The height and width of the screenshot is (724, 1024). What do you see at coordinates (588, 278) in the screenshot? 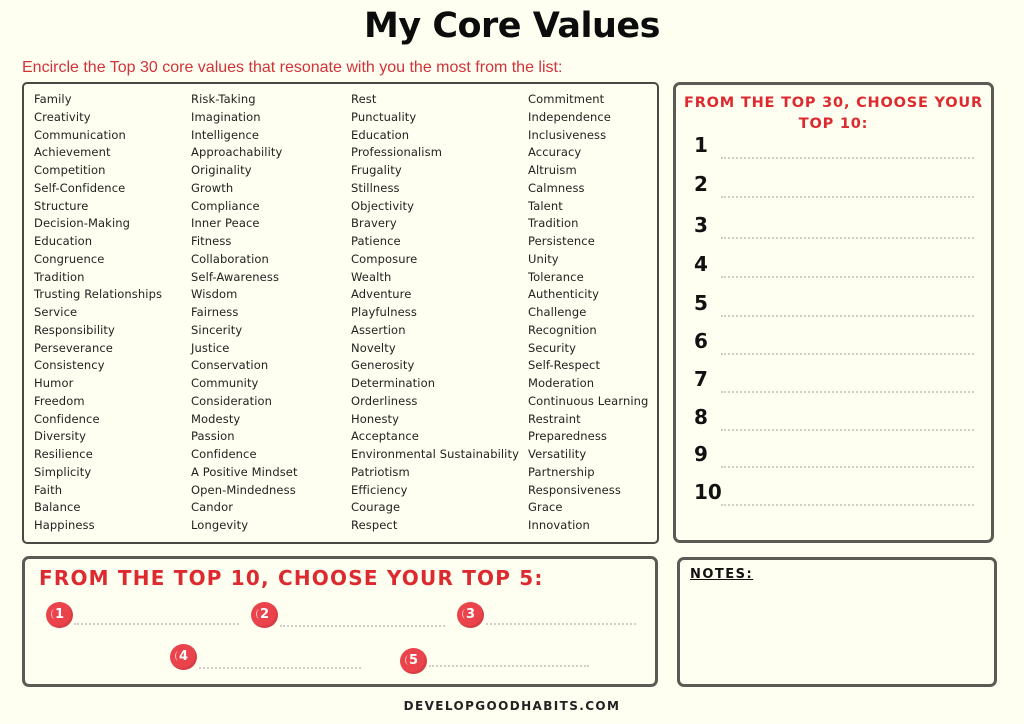
I see `value-item: Tolerance` at bounding box center [588, 278].